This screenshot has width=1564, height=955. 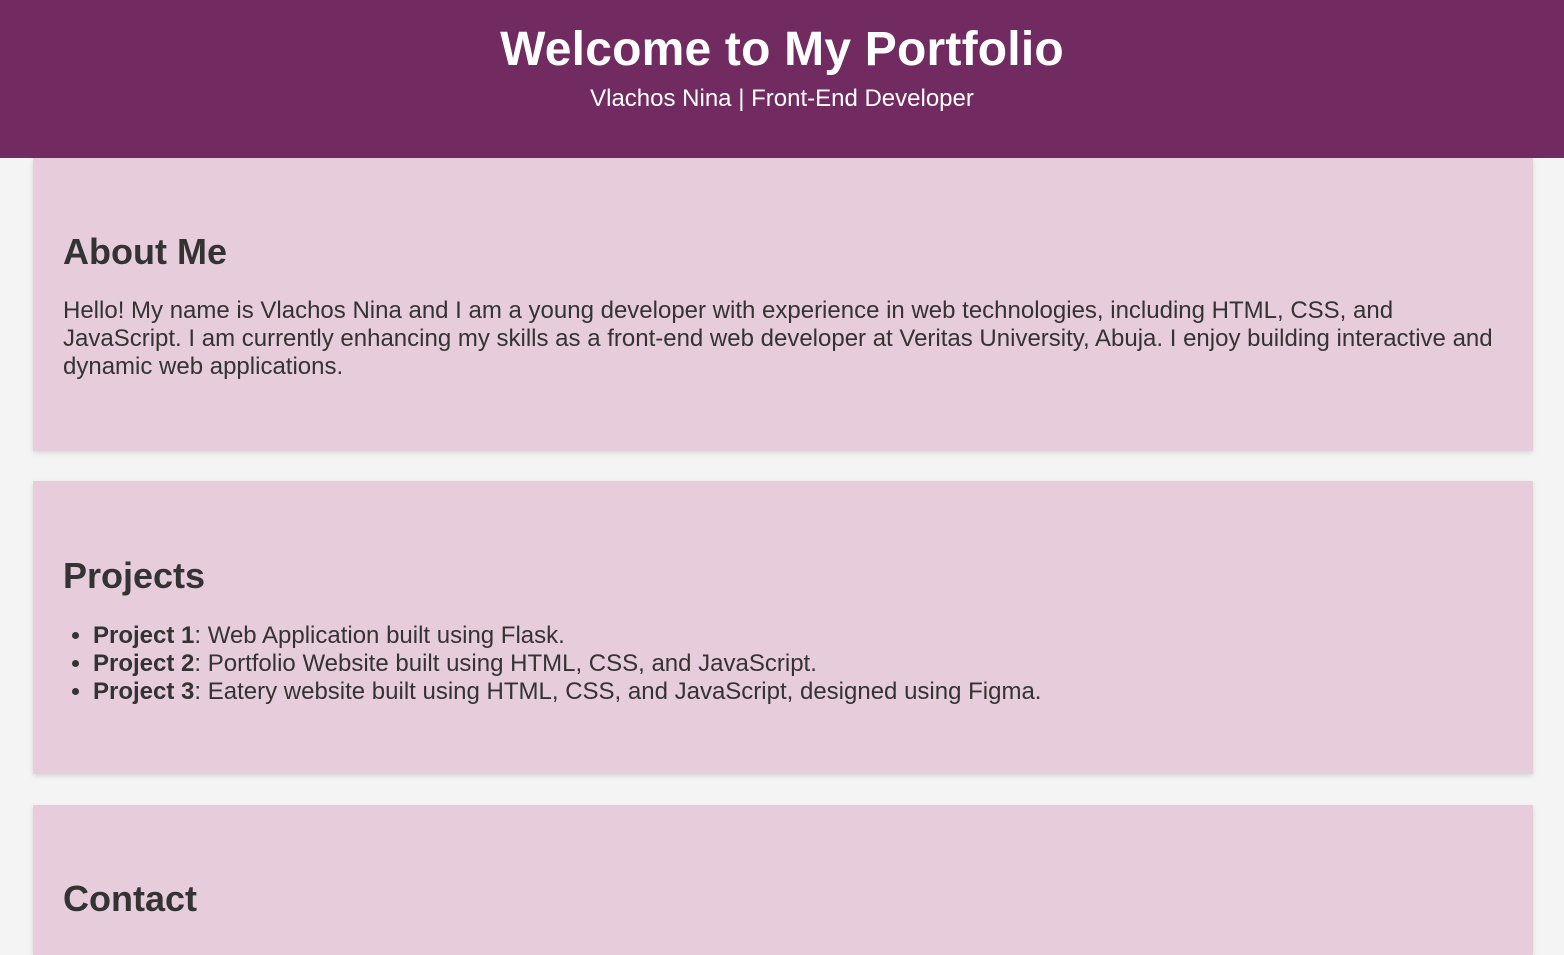 I want to click on project-name: Project 3, so click(x=144, y=691).